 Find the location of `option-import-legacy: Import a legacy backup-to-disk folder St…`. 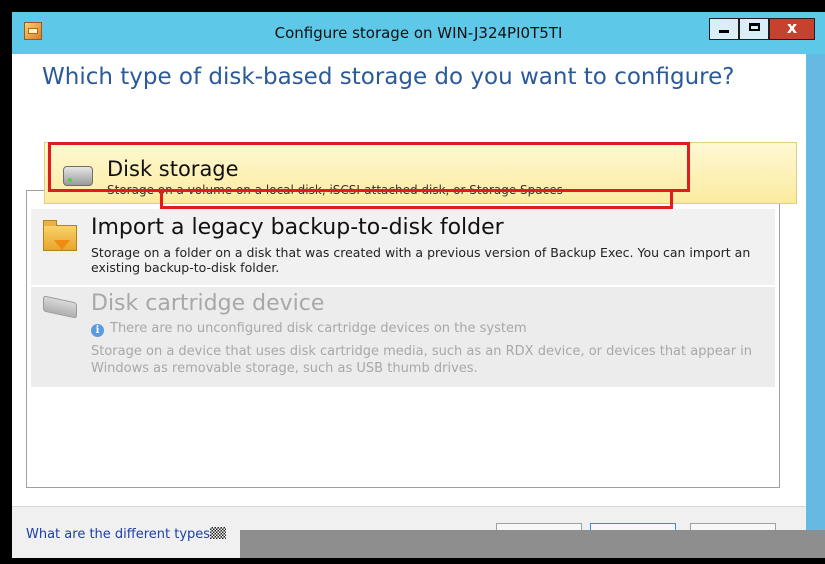

option-import-legacy: Import a legacy backup-to-disk folder St… is located at coordinates (403, 247).